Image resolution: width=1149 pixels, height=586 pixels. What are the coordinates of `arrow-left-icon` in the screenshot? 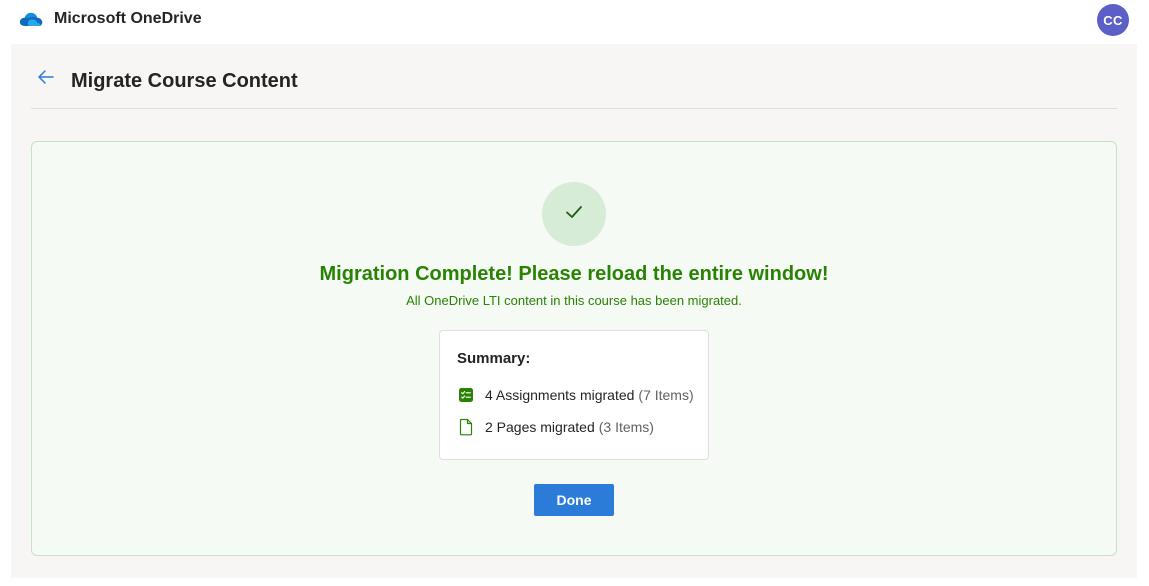 It's located at (46, 79).